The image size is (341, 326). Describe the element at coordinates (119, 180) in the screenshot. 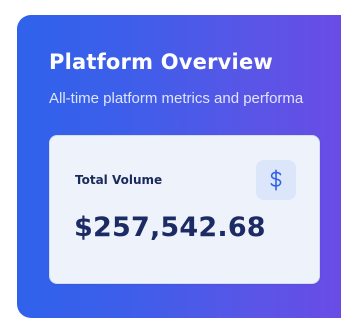

I see `metric-label: Total Volume` at that location.